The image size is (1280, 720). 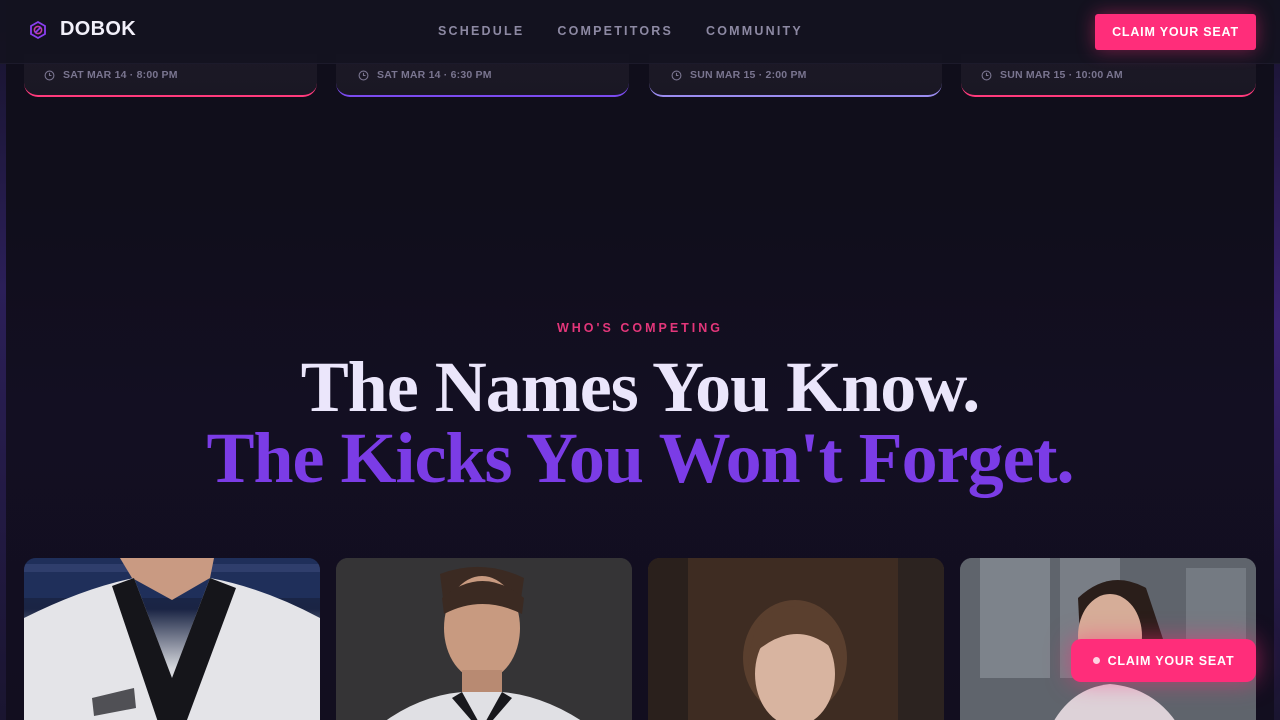 What do you see at coordinates (748, 75) in the screenshot?
I see `event-time-label: SUN MAR 15 · 2:00 PM` at bounding box center [748, 75].